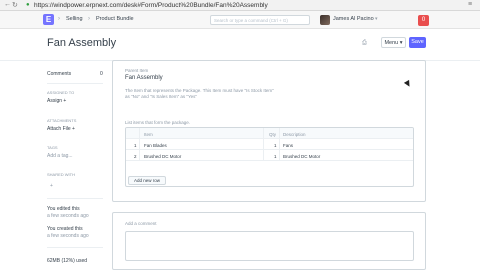 The image size is (480, 270). Describe the element at coordinates (51, 186) in the screenshot. I see `share-add-icon: +` at that location.